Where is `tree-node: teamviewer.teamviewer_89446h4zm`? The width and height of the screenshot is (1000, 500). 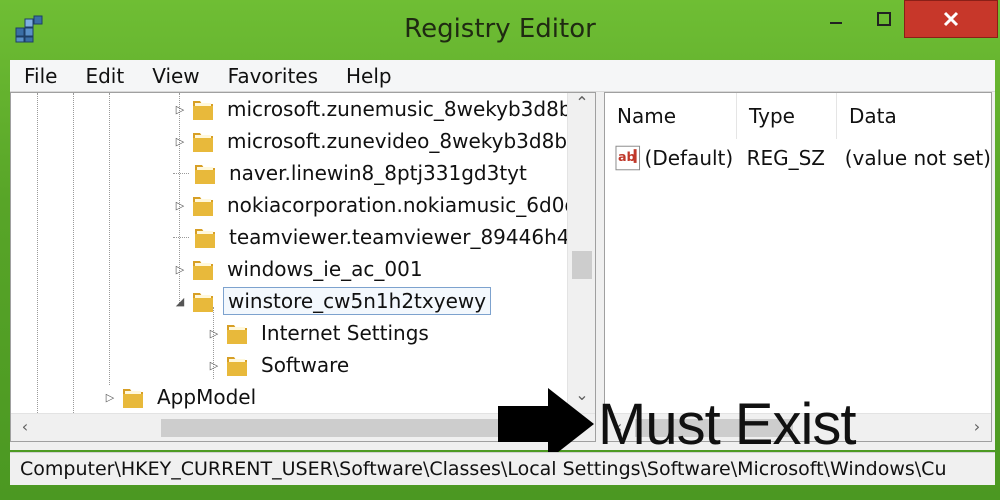
tree-node: teamviewer.teamviewer_89446h4zm is located at coordinates (370, 237).